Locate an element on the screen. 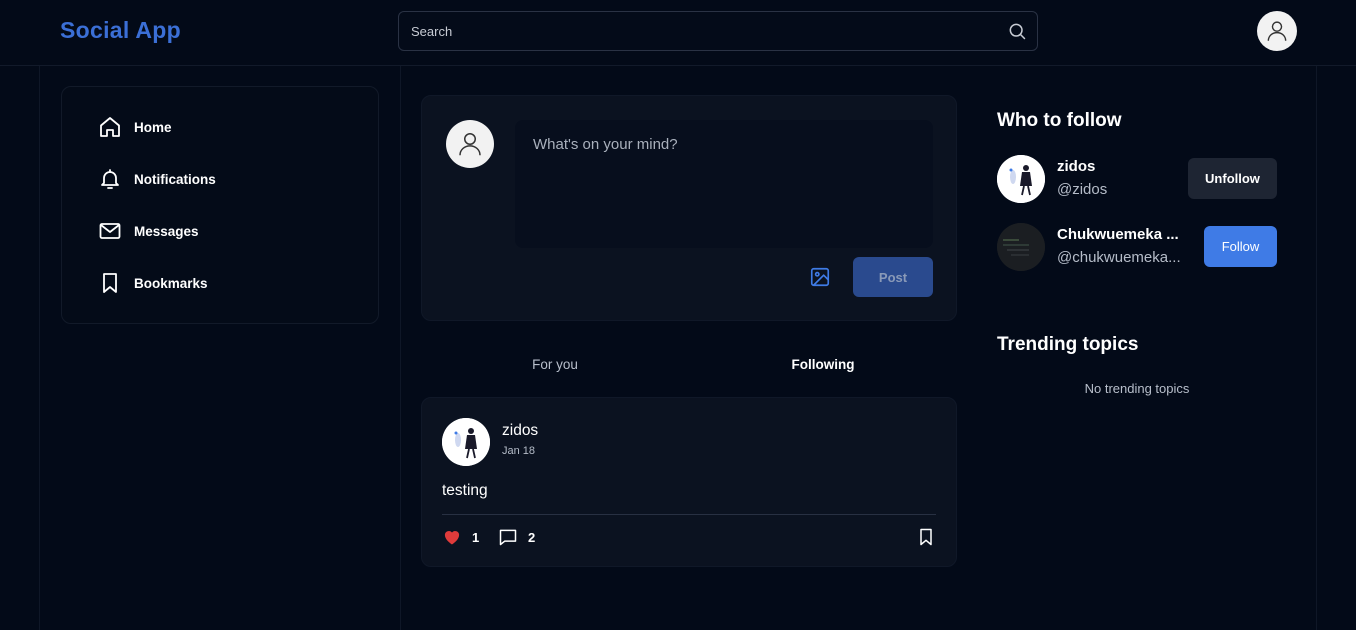  mail-icon is located at coordinates (110, 231).